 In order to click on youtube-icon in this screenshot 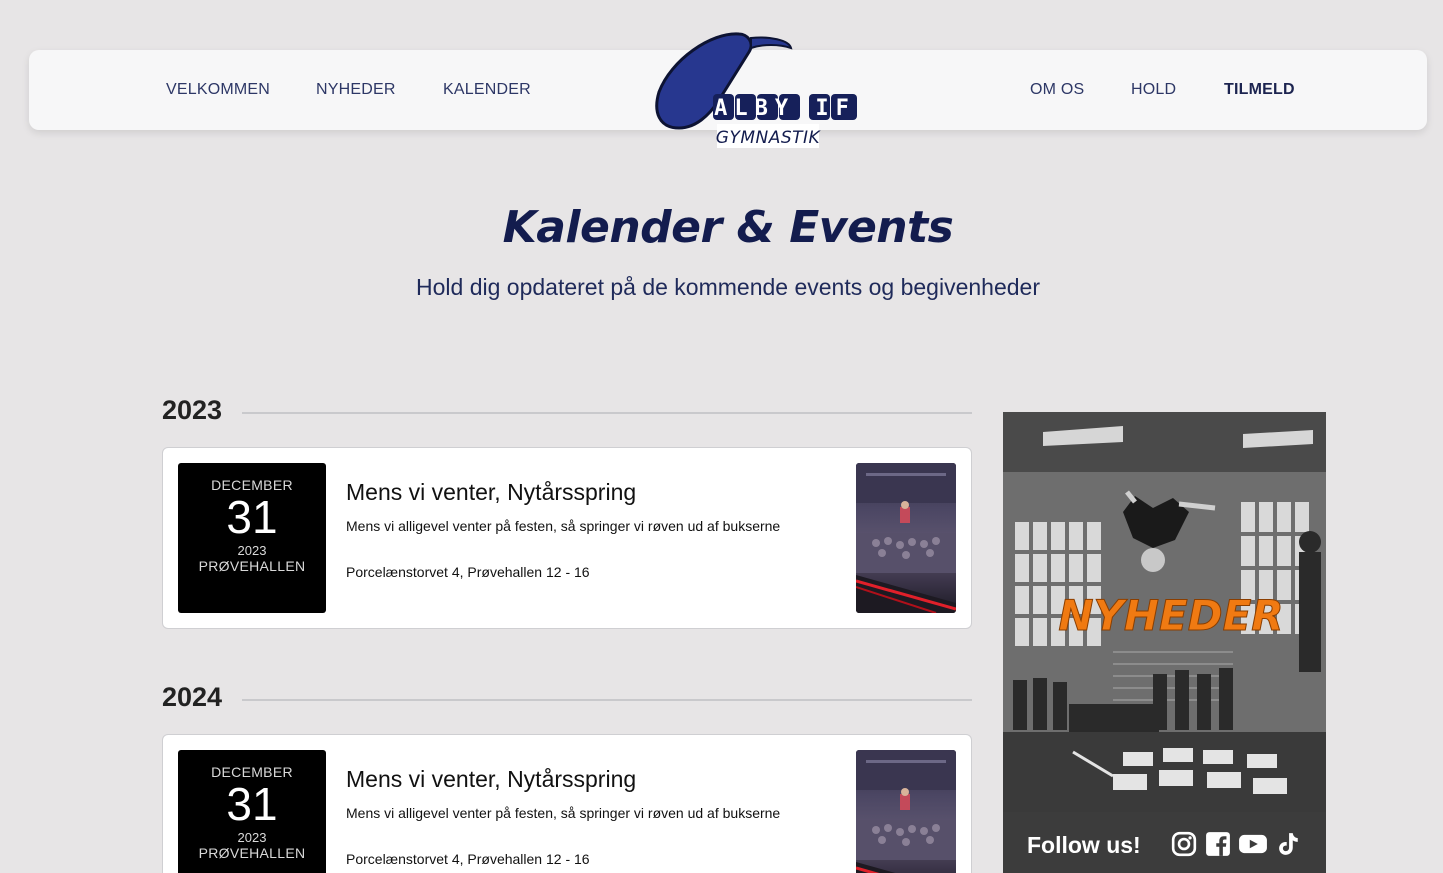, I will do `click(1253, 844)`.